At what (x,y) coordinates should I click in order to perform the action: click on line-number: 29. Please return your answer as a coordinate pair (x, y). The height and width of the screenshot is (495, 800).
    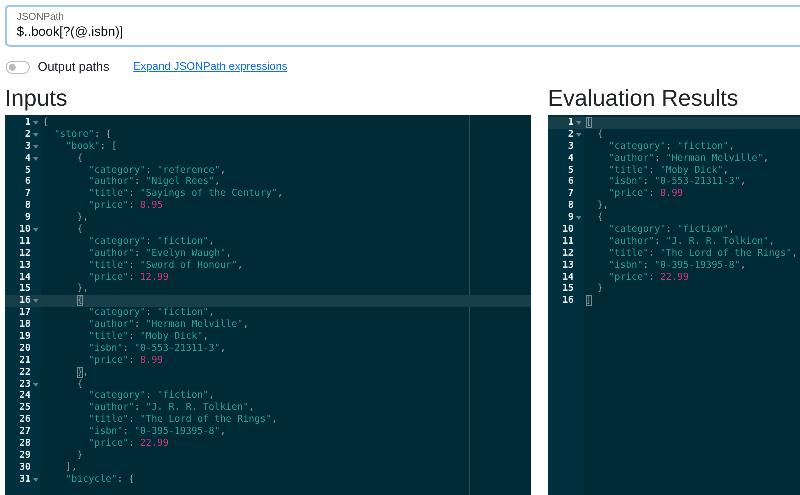
    Looking at the image, I should click on (24, 456).